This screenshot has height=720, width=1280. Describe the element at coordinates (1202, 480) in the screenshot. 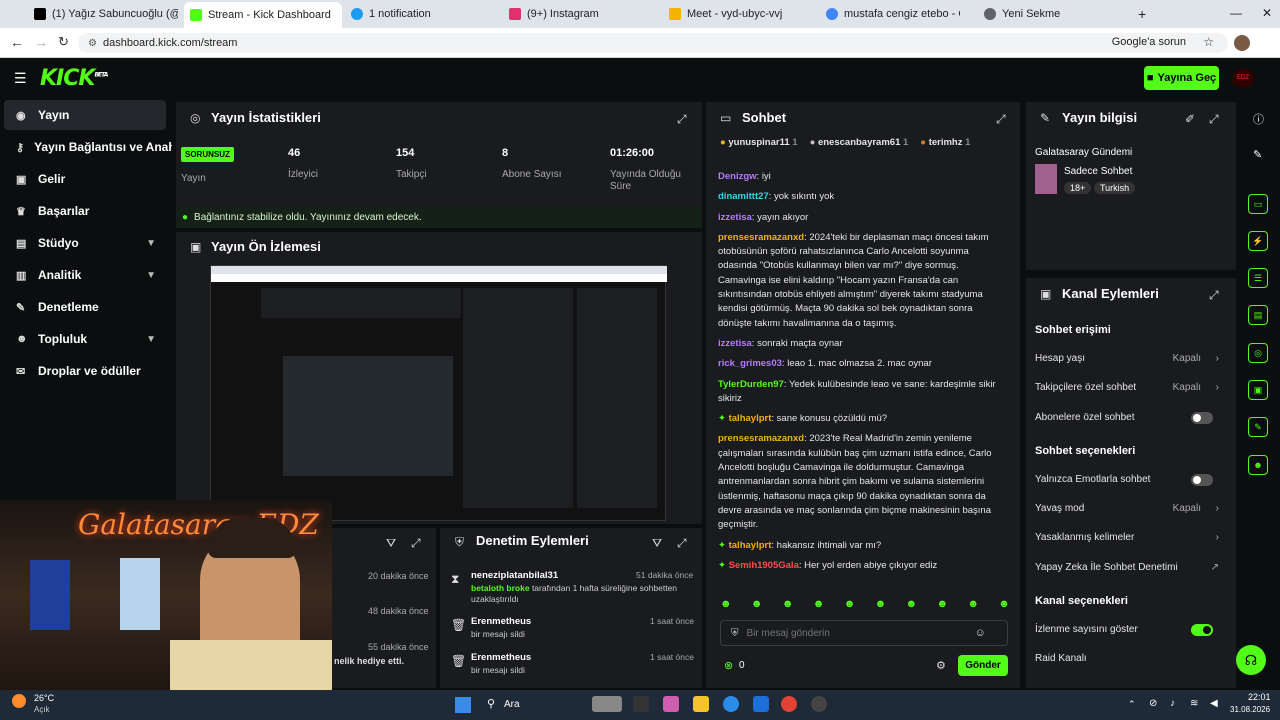

I see `emotes-only-toggle` at that location.